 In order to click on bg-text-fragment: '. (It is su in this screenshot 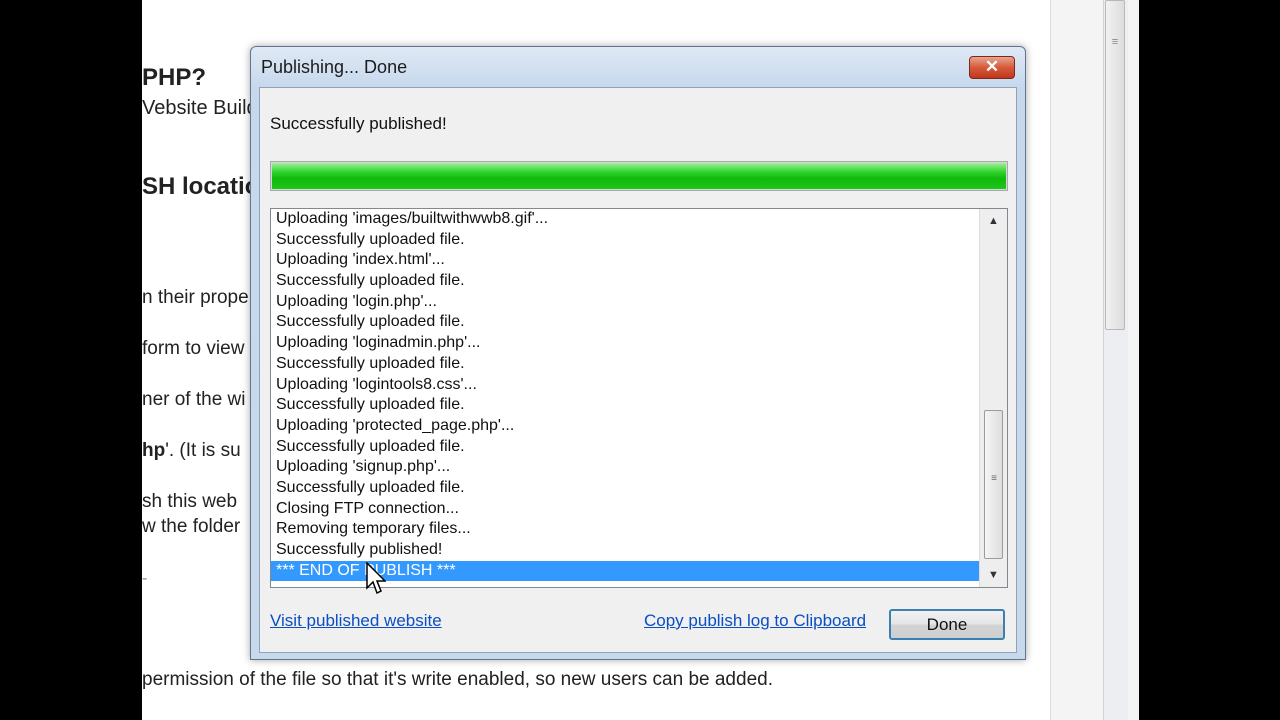, I will do `click(203, 450)`.